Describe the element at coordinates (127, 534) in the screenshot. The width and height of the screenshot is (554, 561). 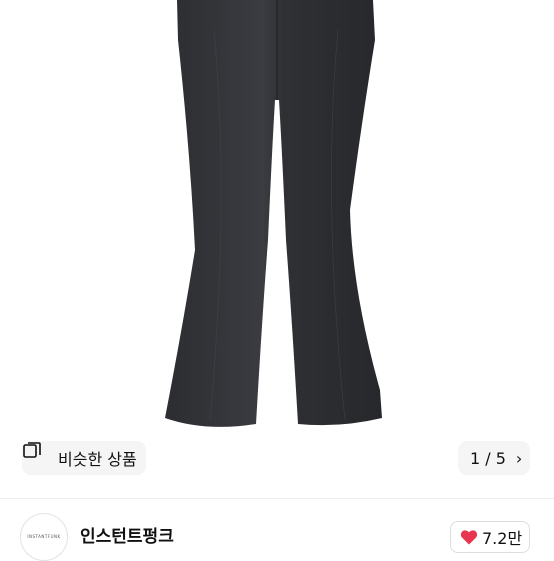
I see `seller-name: 인스턴트펑크` at that location.